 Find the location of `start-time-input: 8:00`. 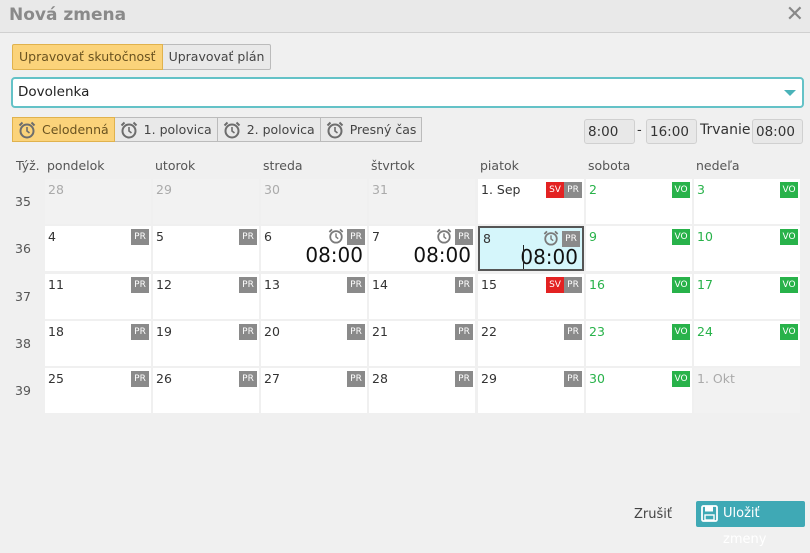

start-time-input: 8:00 is located at coordinates (609, 131).